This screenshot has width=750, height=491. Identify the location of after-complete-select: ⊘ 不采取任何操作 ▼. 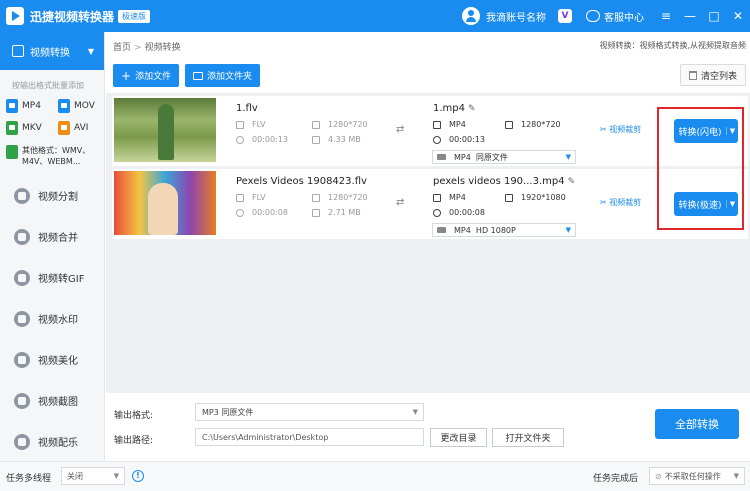
(697, 476).